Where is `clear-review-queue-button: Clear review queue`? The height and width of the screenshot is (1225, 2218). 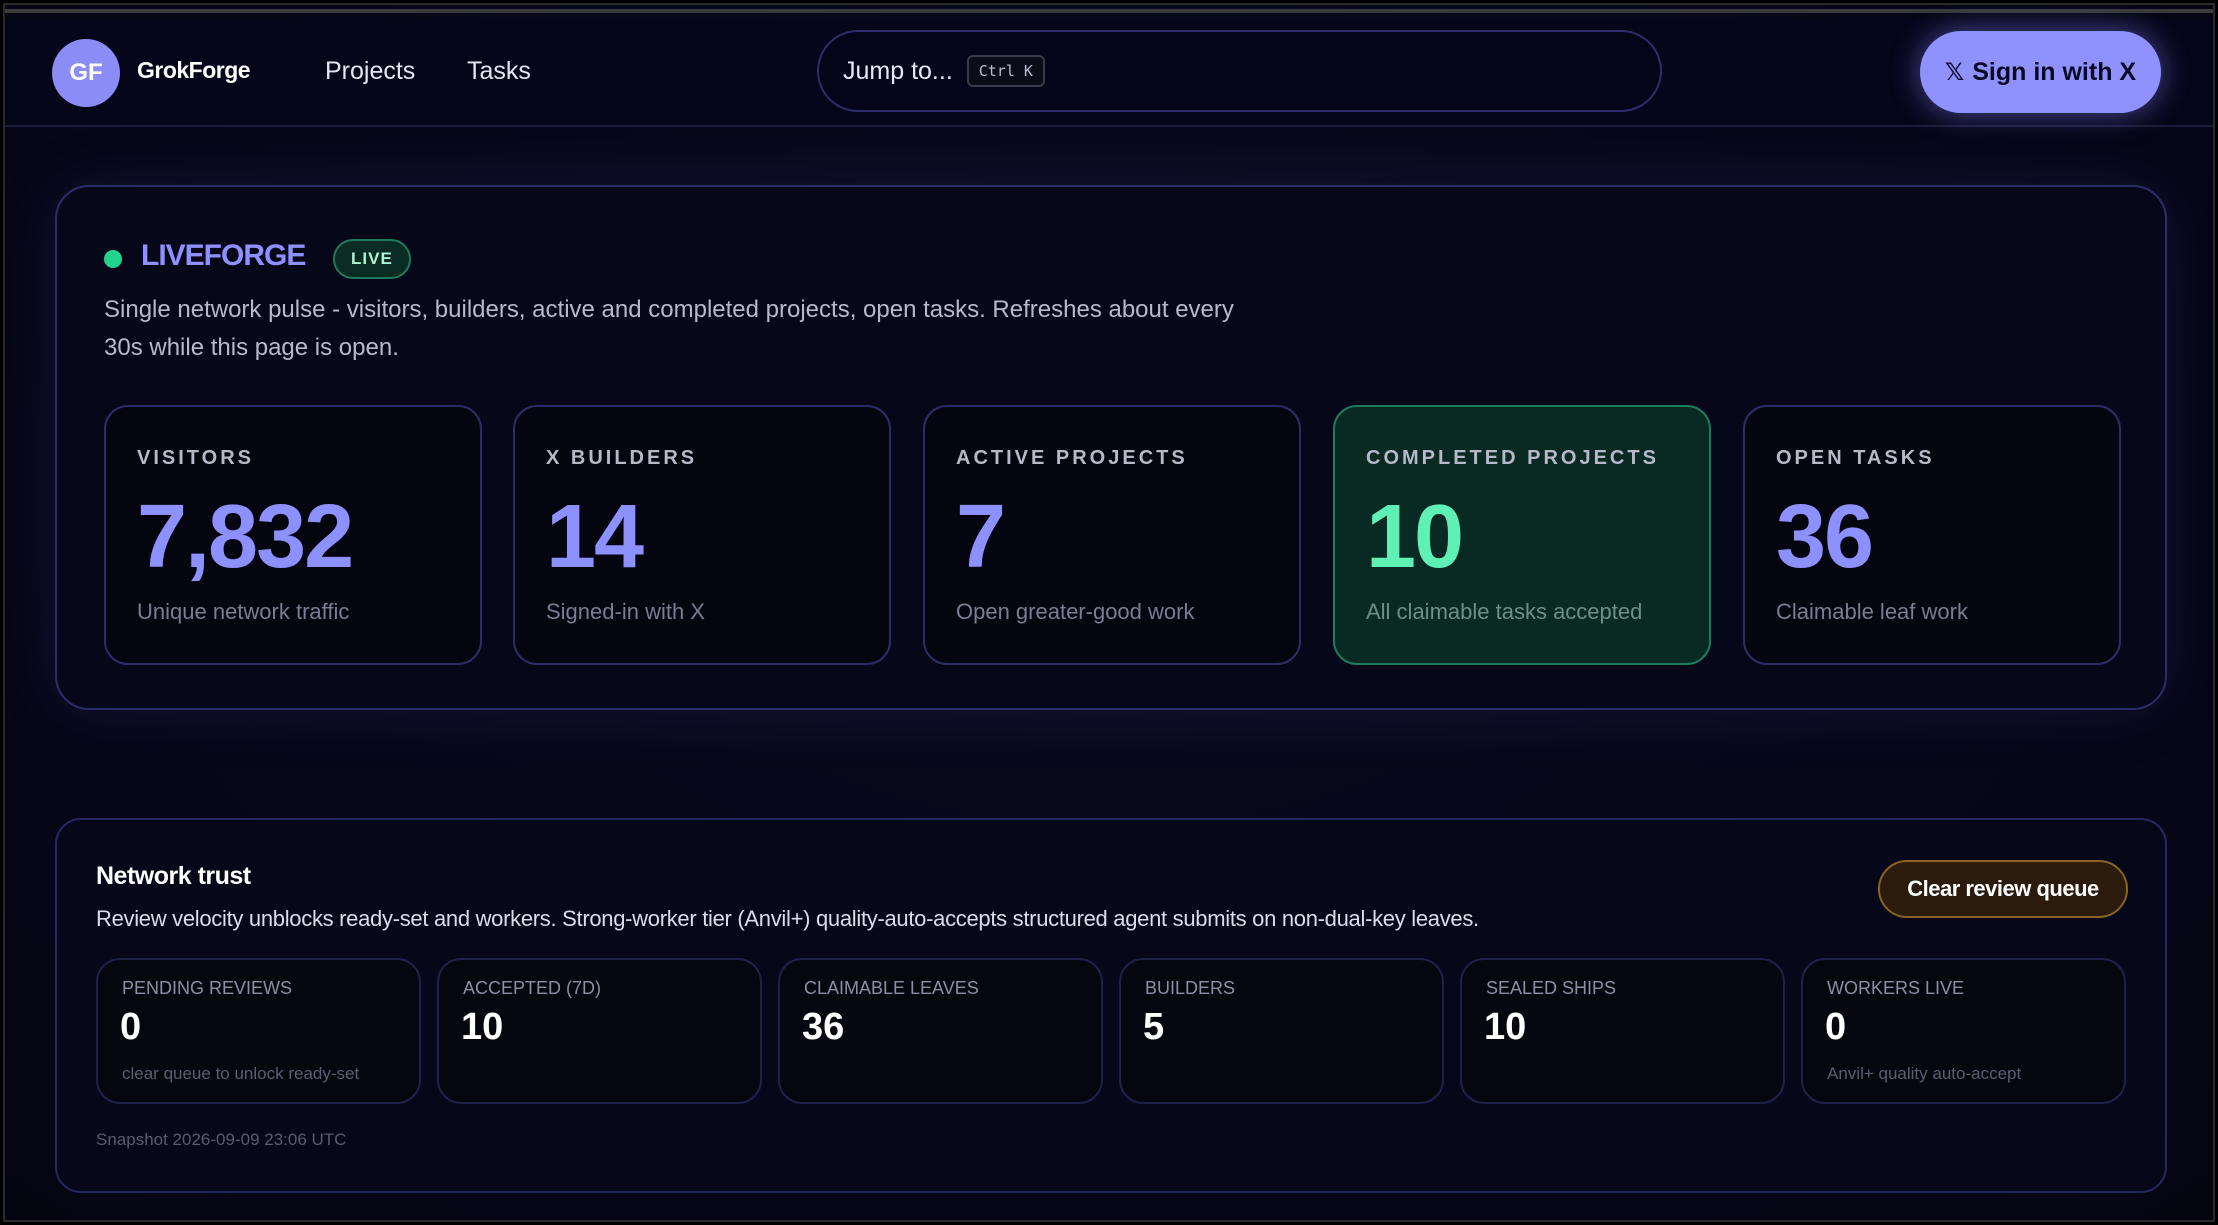
clear-review-queue-button: Clear review queue is located at coordinates (2003, 889).